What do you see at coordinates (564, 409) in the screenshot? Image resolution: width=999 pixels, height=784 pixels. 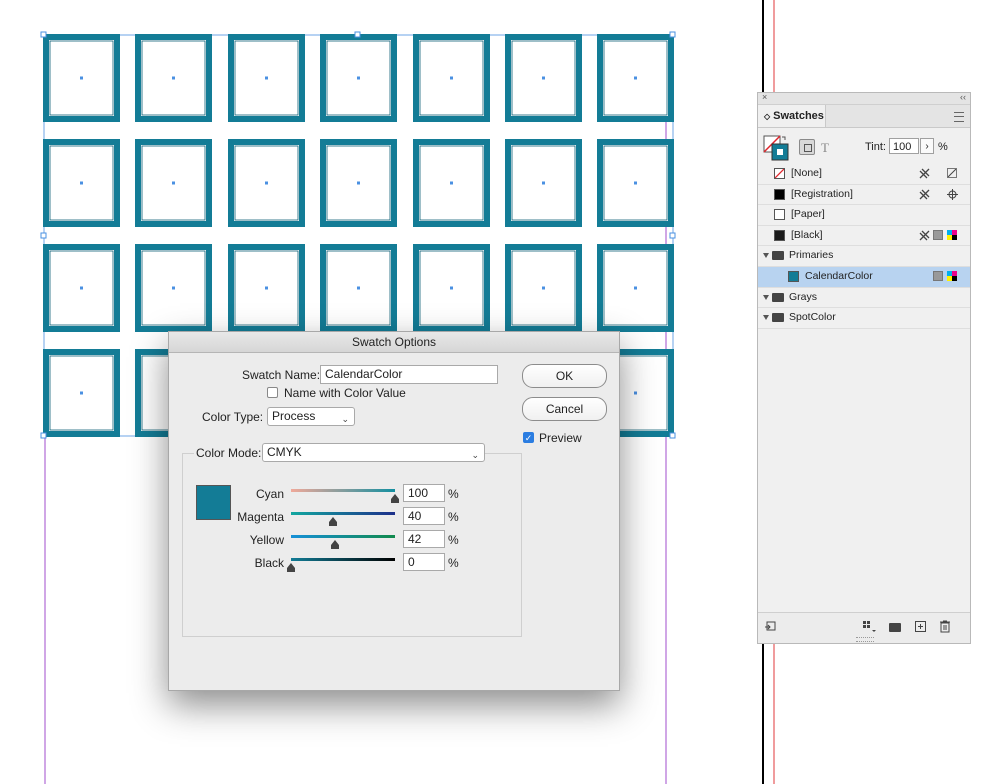 I see `cancel-button: Cancel` at bounding box center [564, 409].